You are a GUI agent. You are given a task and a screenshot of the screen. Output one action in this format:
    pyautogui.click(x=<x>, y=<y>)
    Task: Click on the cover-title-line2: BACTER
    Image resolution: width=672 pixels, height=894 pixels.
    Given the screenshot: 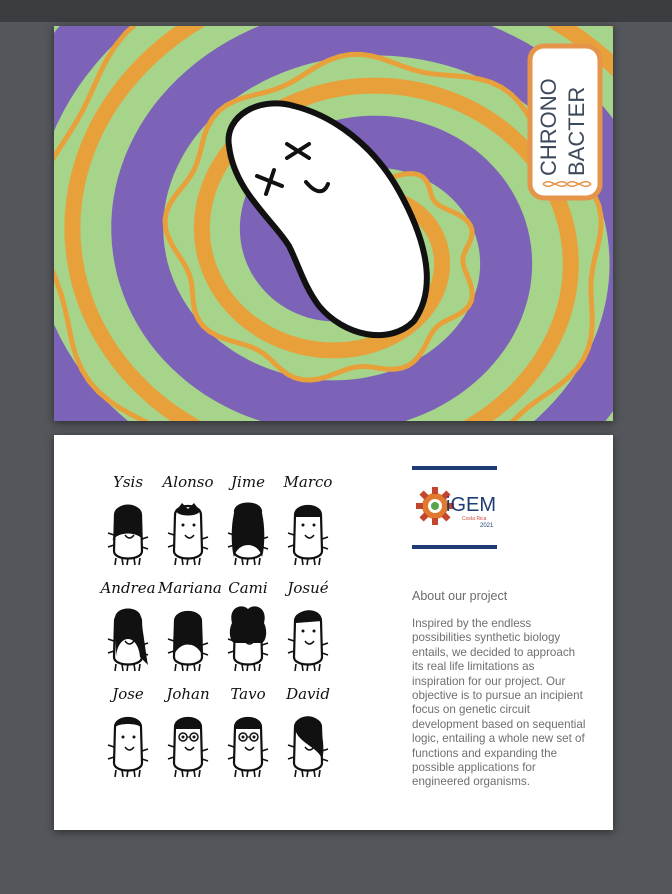 What is the action you would take?
    pyautogui.click(x=576, y=131)
    